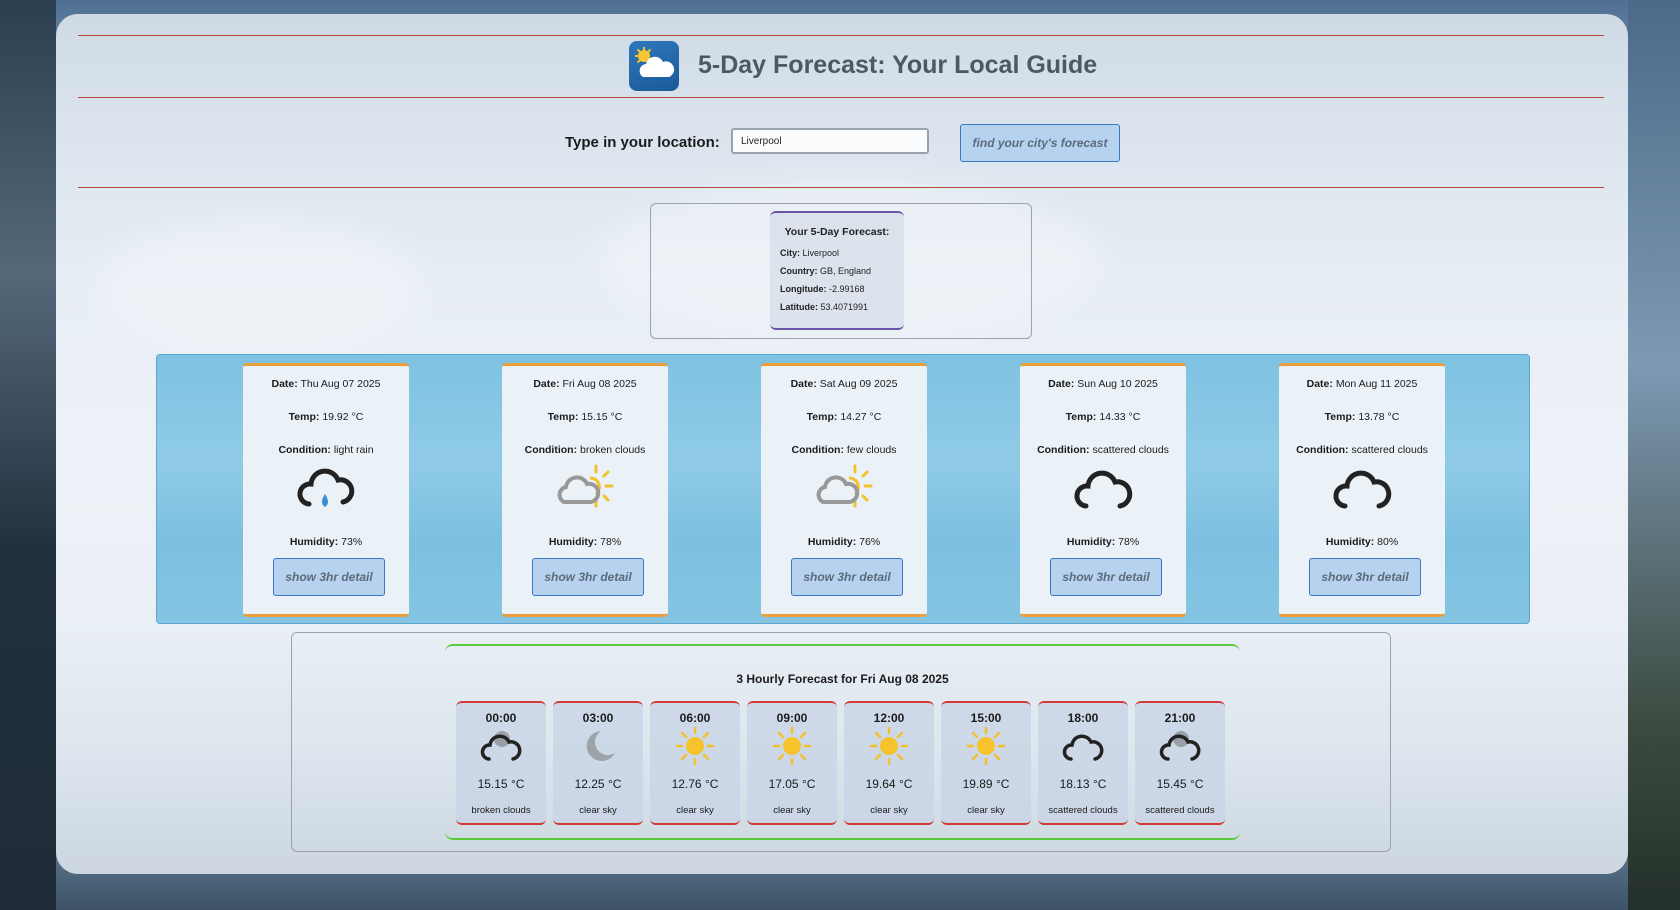  I want to click on day-temp: Temp: 14.33 °C, so click(1103, 417).